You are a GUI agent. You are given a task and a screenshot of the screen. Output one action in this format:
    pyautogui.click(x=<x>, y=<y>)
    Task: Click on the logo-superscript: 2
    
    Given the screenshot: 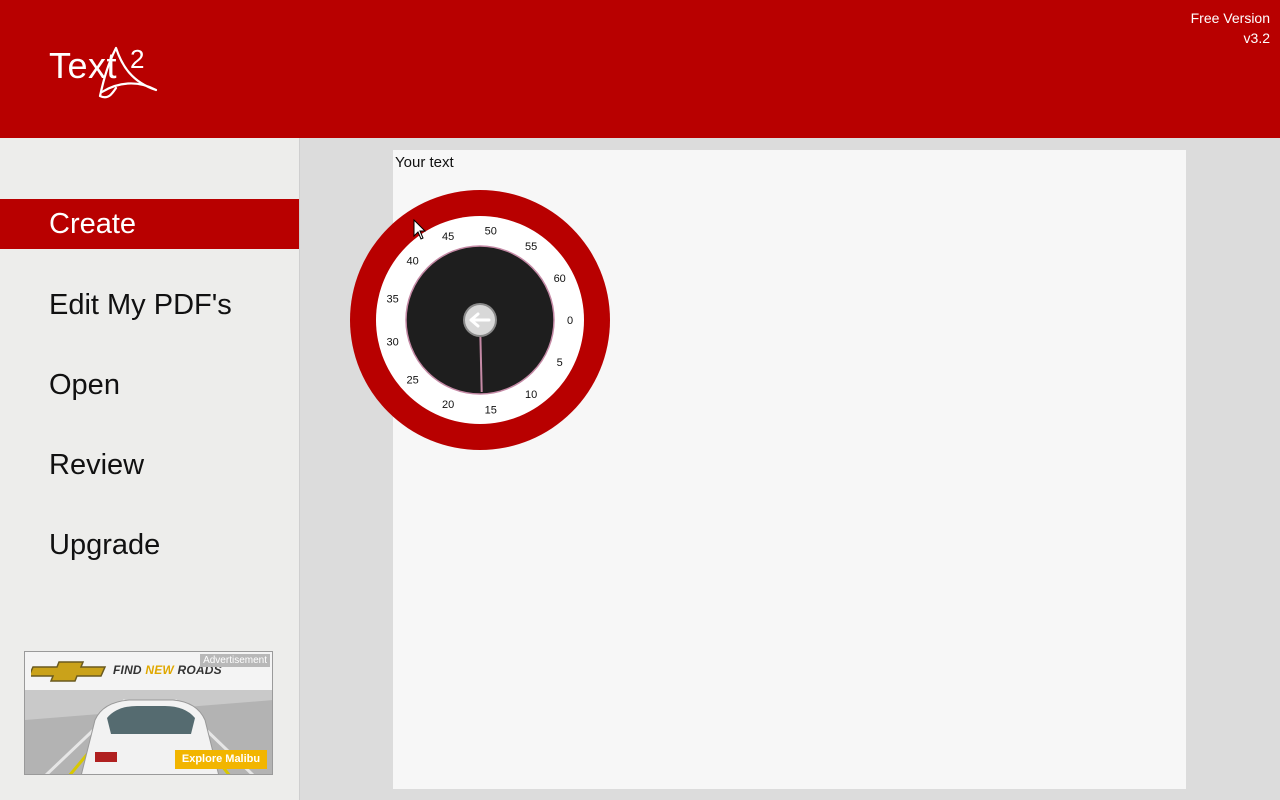 What is the action you would take?
    pyautogui.click(x=137, y=59)
    